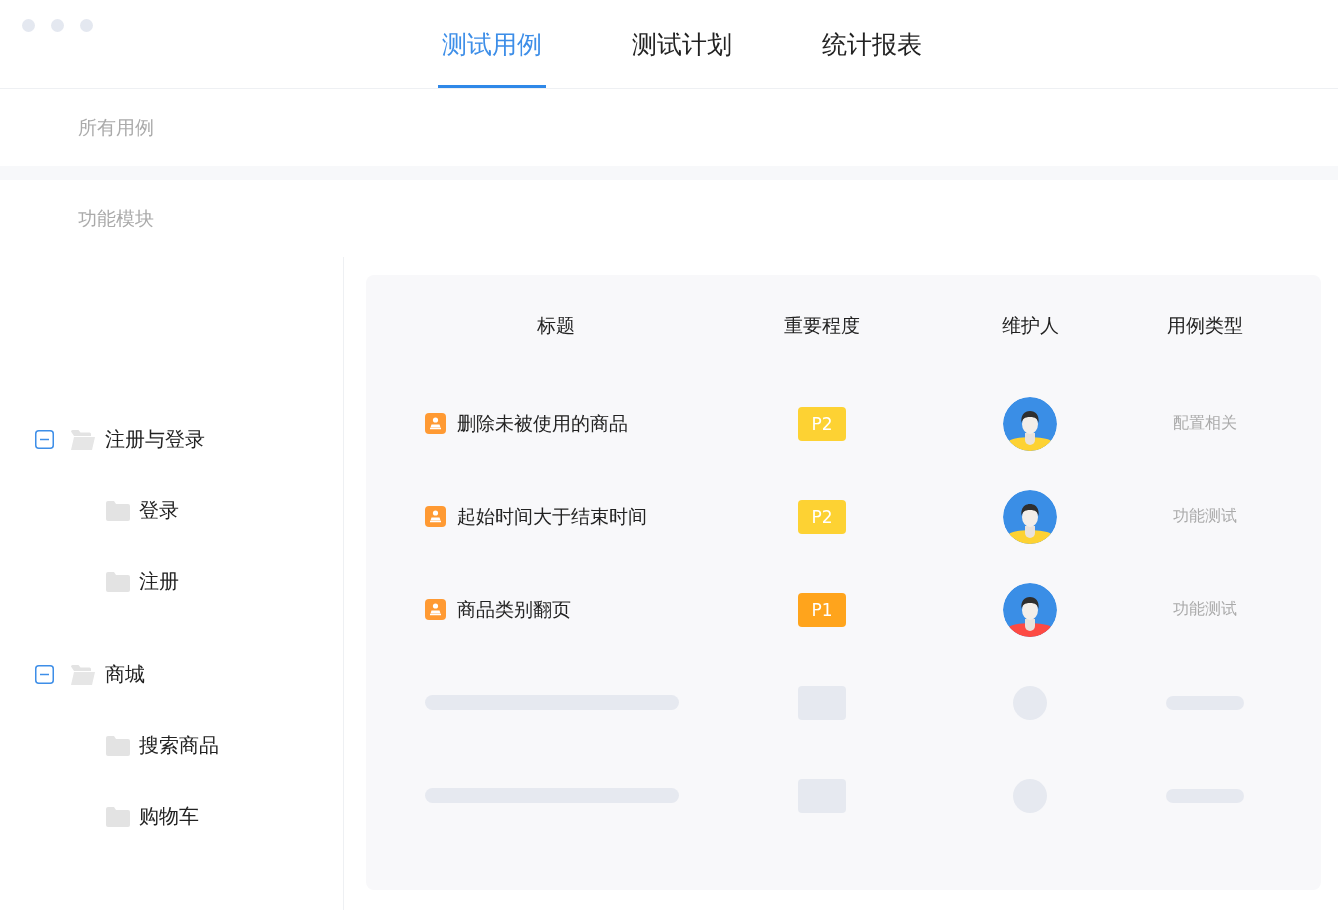  What do you see at coordinates (1205, 325) in the screenshot?
I see `column-header: 用例类型` at bounding box center [1205, 325].